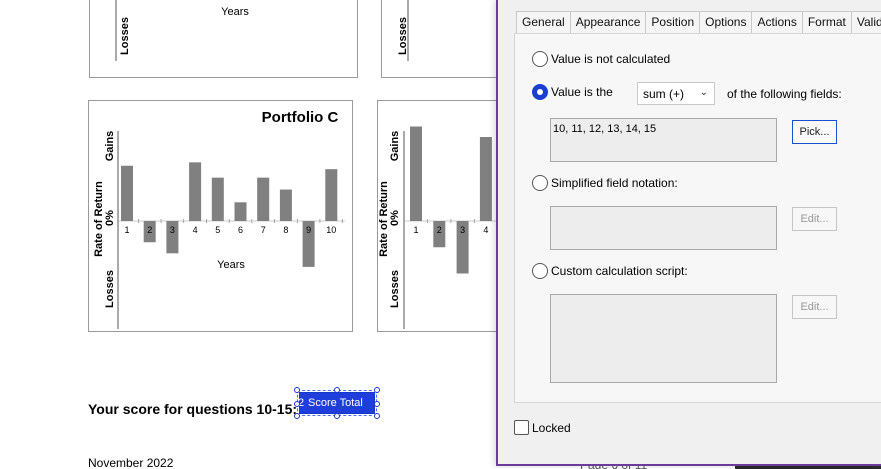 This screenshot has height=469, width=881. I want to click on x-tick-label: 9, so click(308, 230).